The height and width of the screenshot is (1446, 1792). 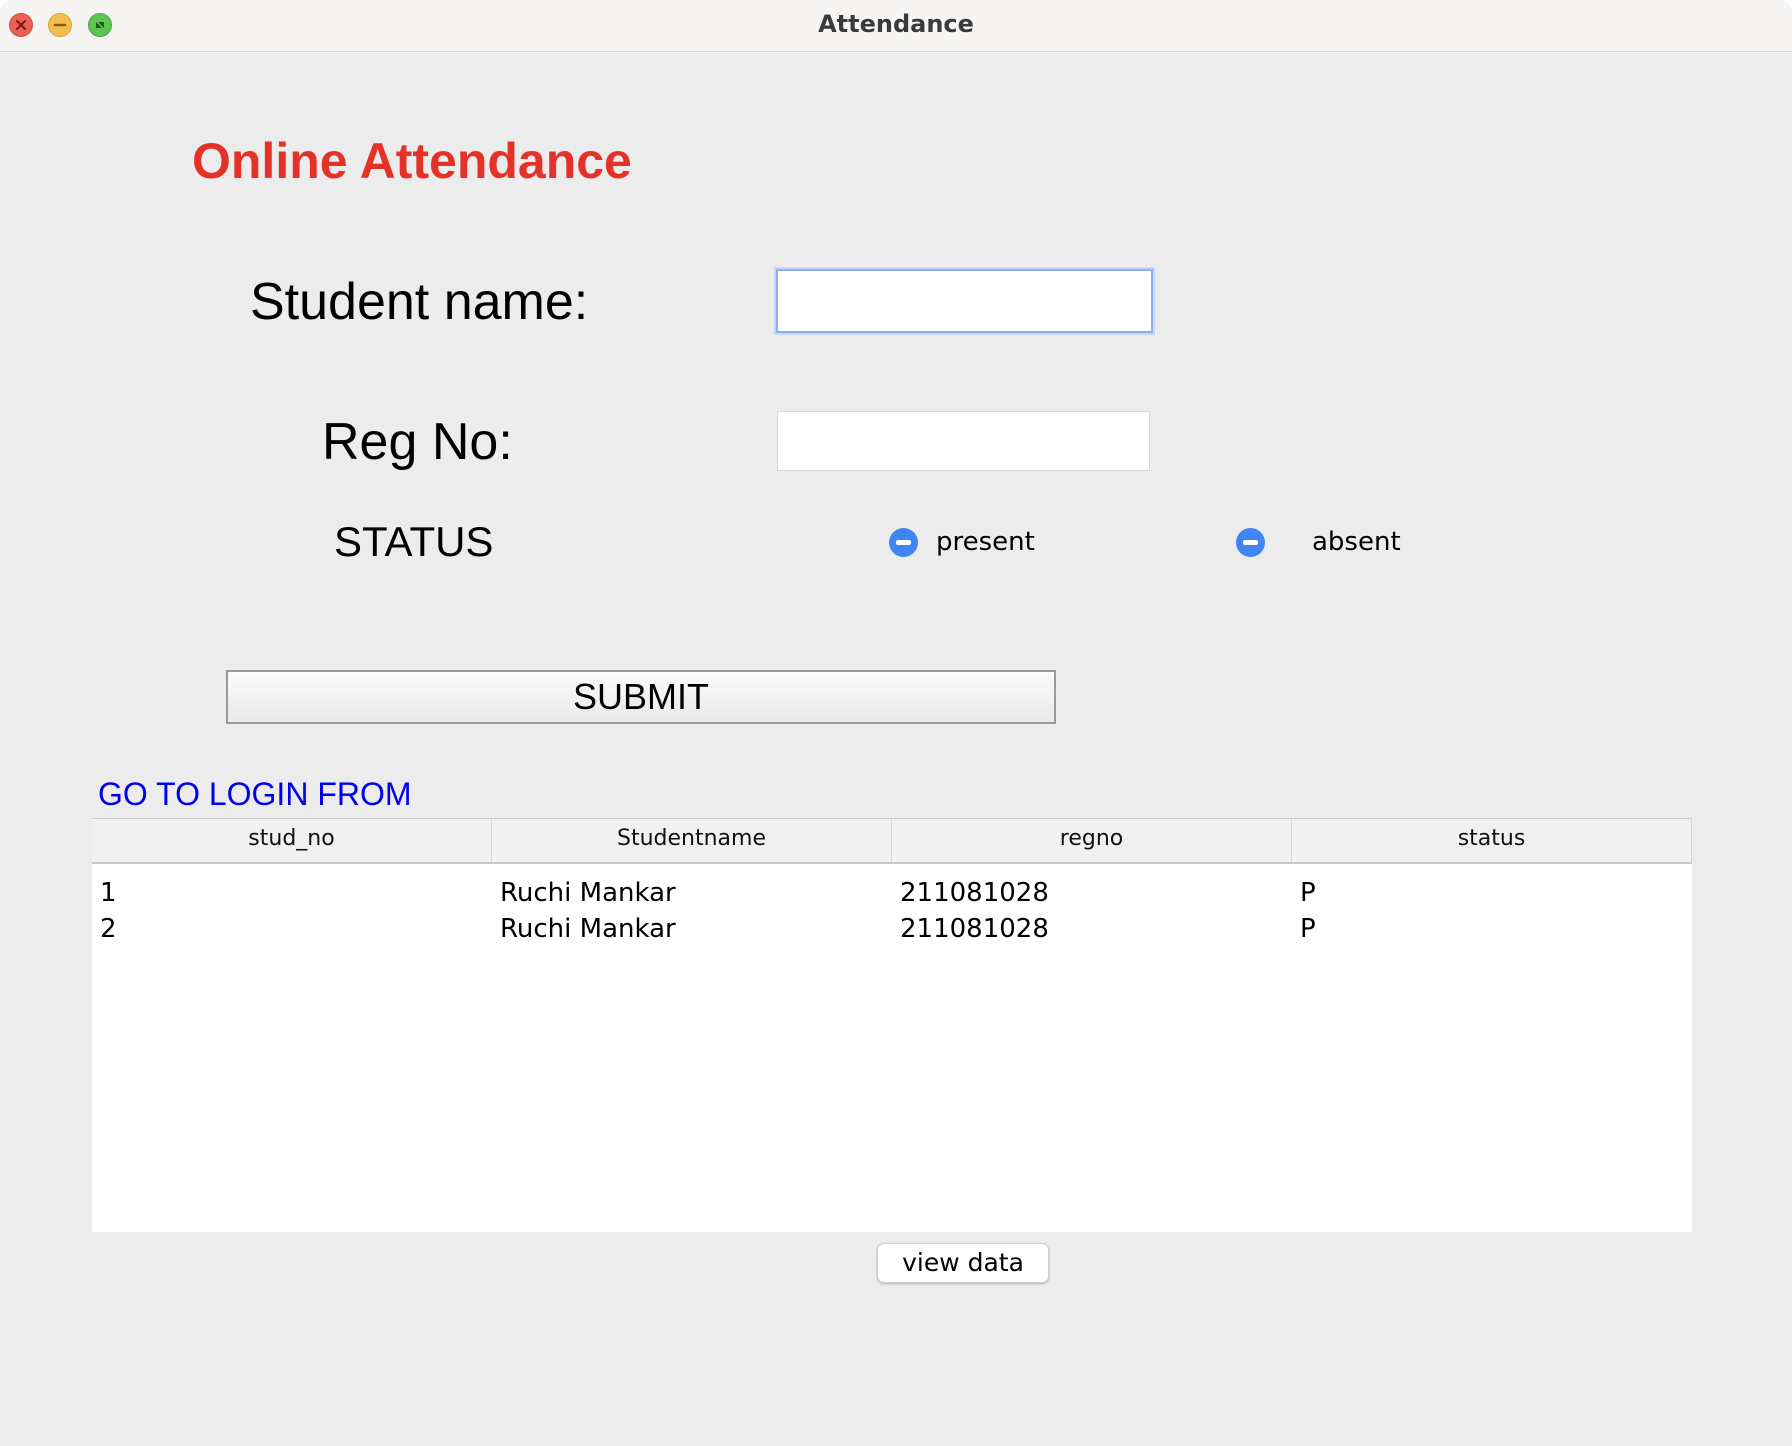 What do you see at coordinates (1356, 542) in the screenshot?
I see `absent-radio-label: absent` at bounding box center [1356, 542].